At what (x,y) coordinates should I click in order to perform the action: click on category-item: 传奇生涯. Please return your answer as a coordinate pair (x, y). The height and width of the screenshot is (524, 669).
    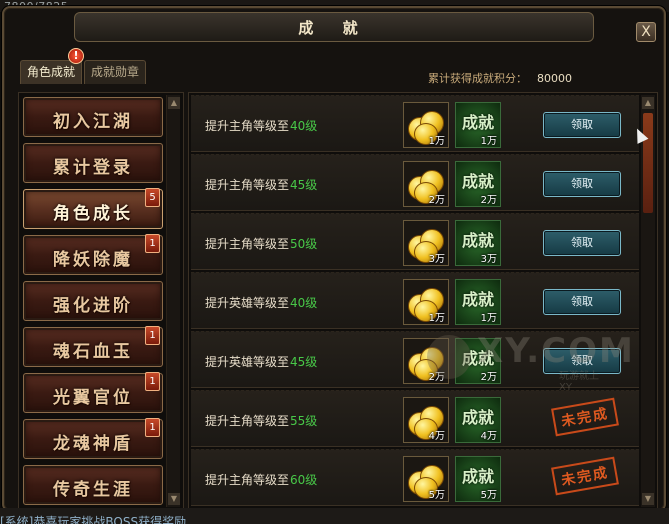
    Looking at the image, I should click on (93, 485).